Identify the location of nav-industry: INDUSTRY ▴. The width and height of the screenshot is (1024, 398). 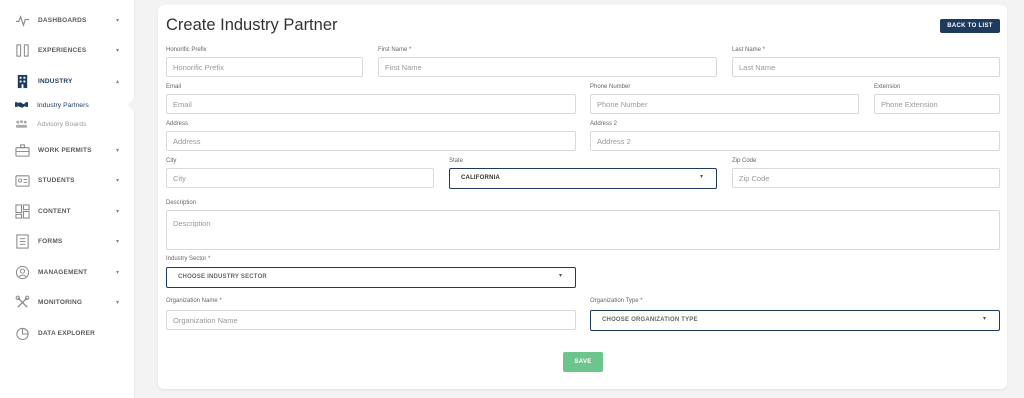
(67, 81).